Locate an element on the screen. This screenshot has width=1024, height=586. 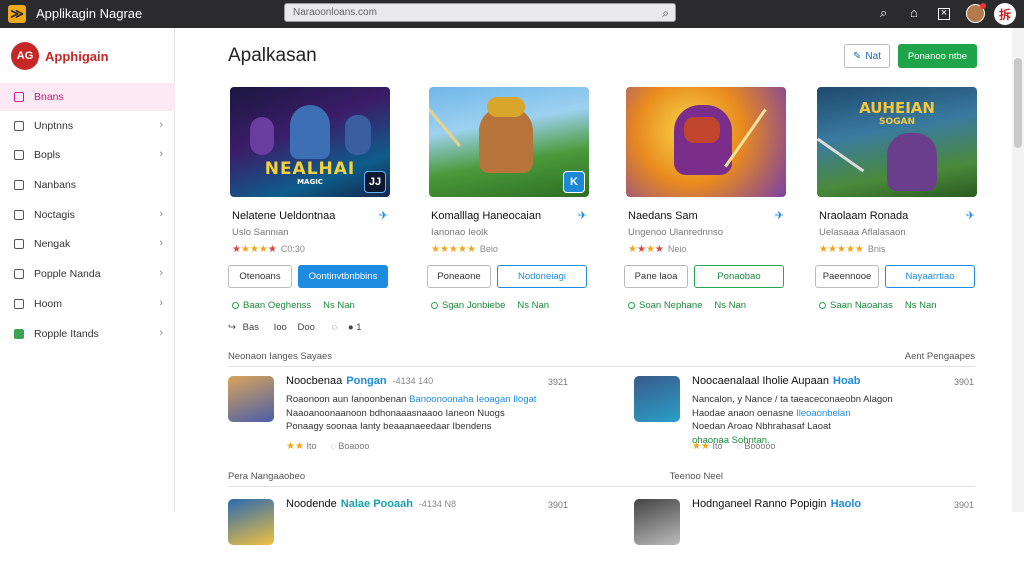
card-link-1: Saan Naoanas is located at coordinates (861, 305).